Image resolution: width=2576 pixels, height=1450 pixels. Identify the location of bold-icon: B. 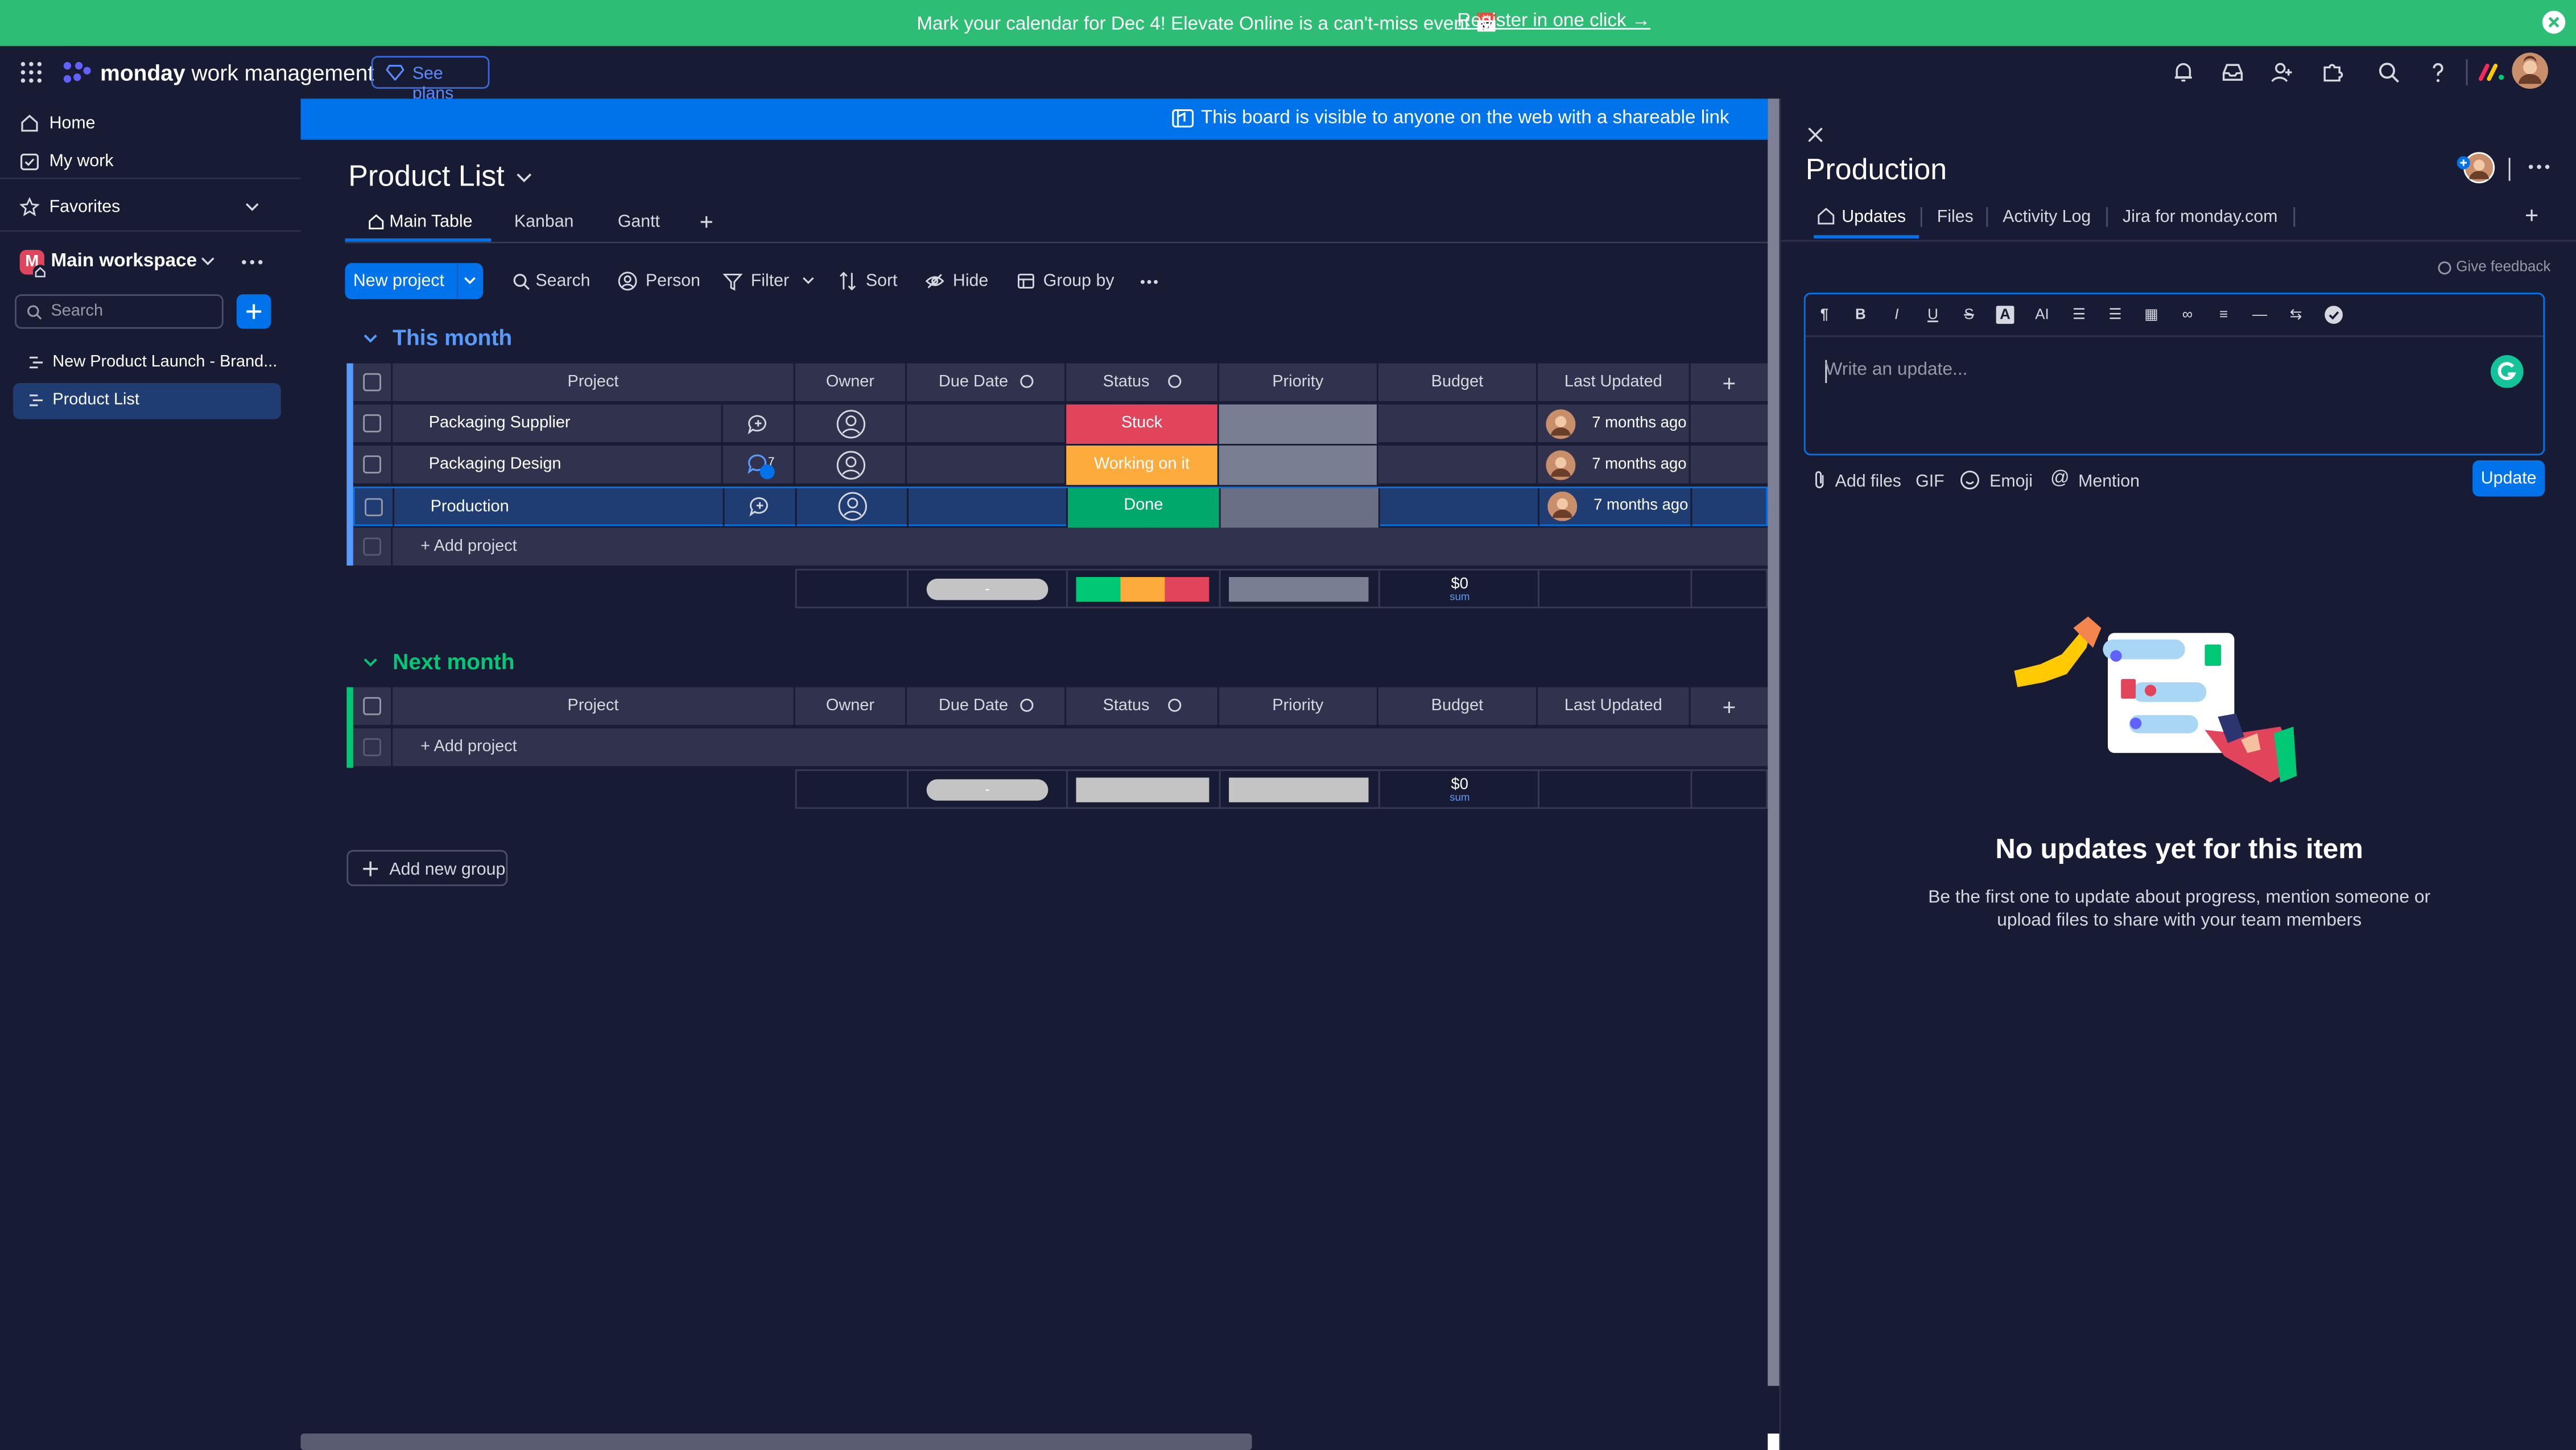
(1861, 315).